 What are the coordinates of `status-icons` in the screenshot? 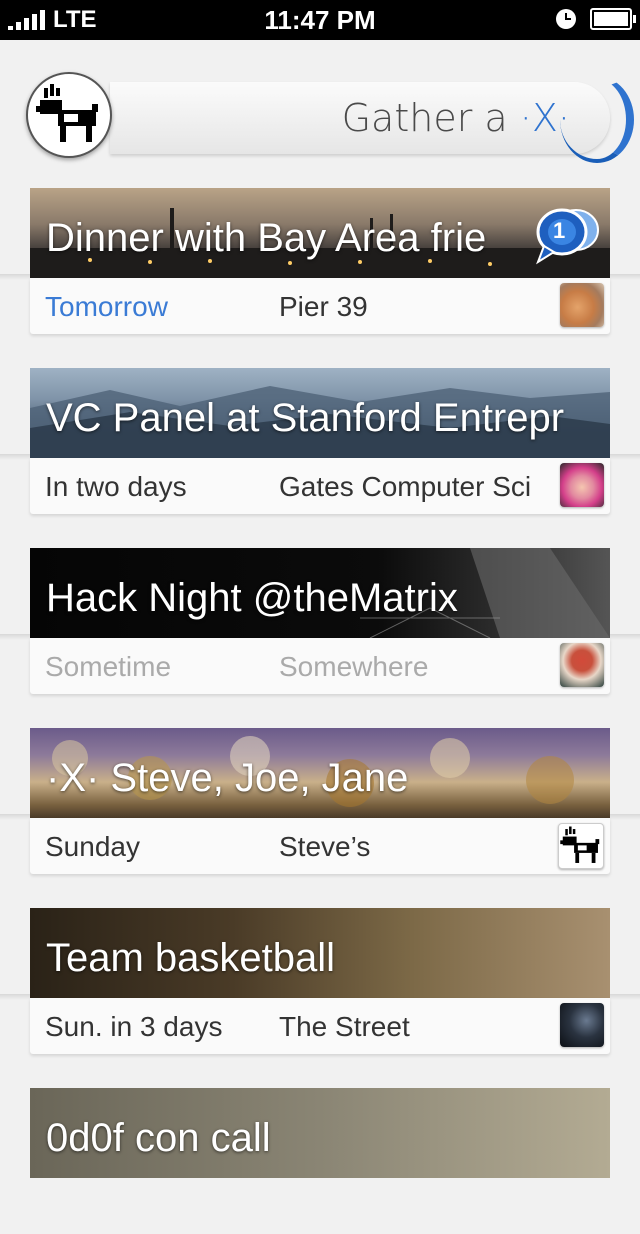 It's located at (596, 19).